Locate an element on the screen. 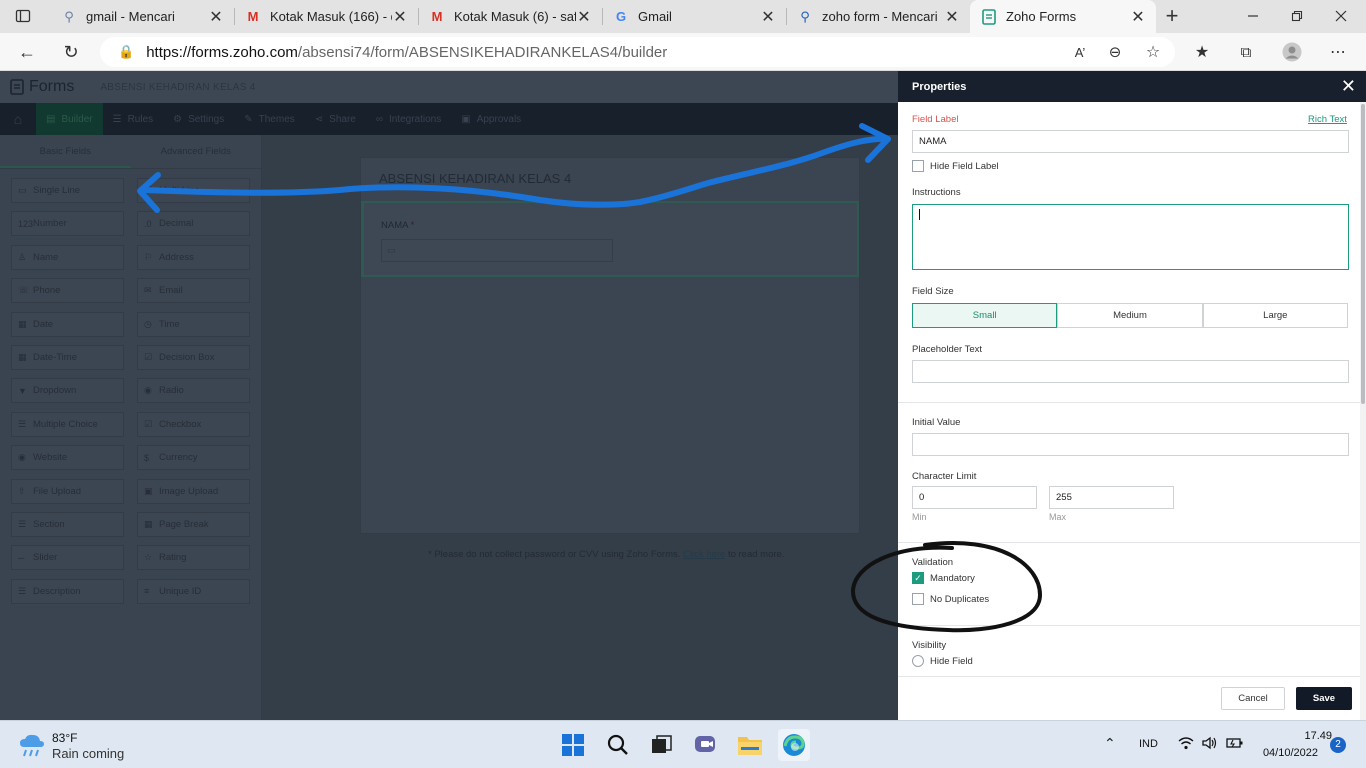  field-type-single-line: ▭ Single Line is located at coordinates (67, 190).